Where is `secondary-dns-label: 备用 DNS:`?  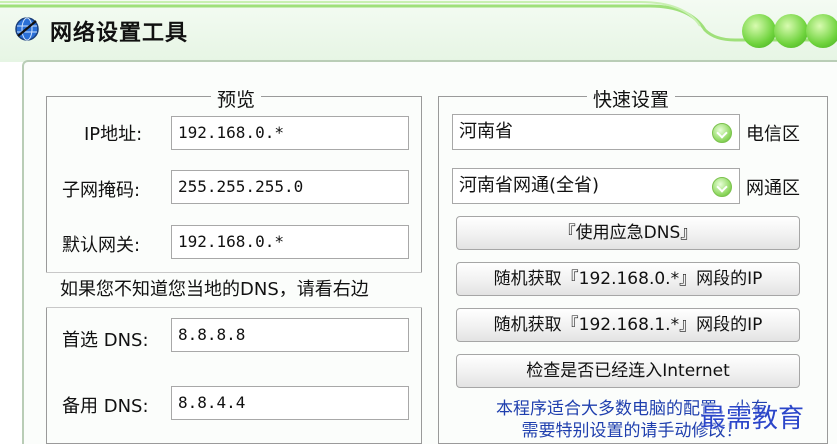 secondary-dns-label: 备用 DNS: is located at coordinates (105, 406).